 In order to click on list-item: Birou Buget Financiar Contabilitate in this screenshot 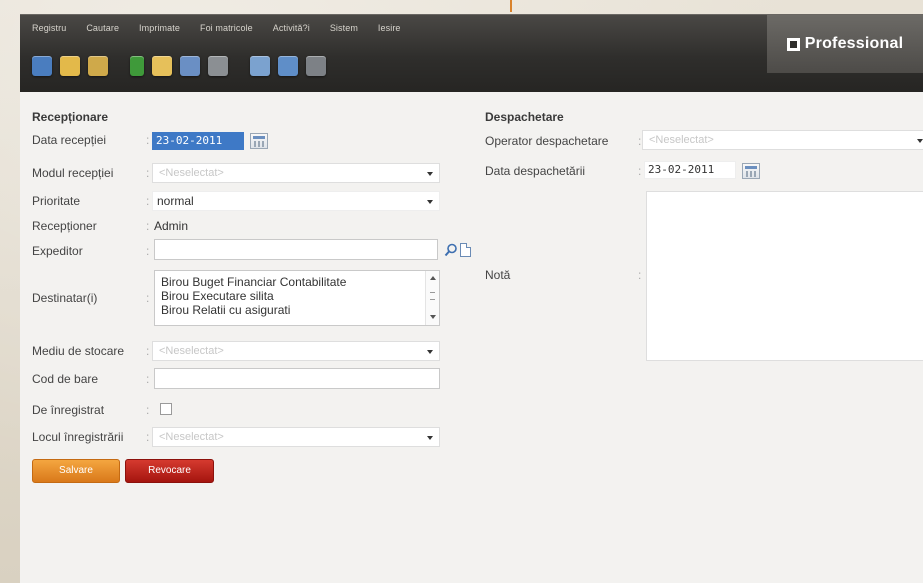, I will do `click(253, 282)`.